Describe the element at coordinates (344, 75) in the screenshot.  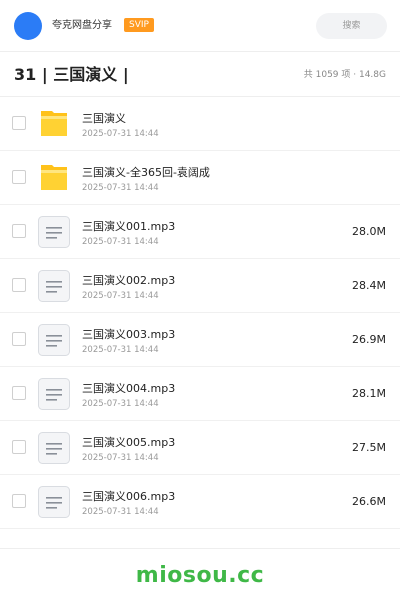
I see `file-summary: 共 1059 项 · 14.8G` at that location.